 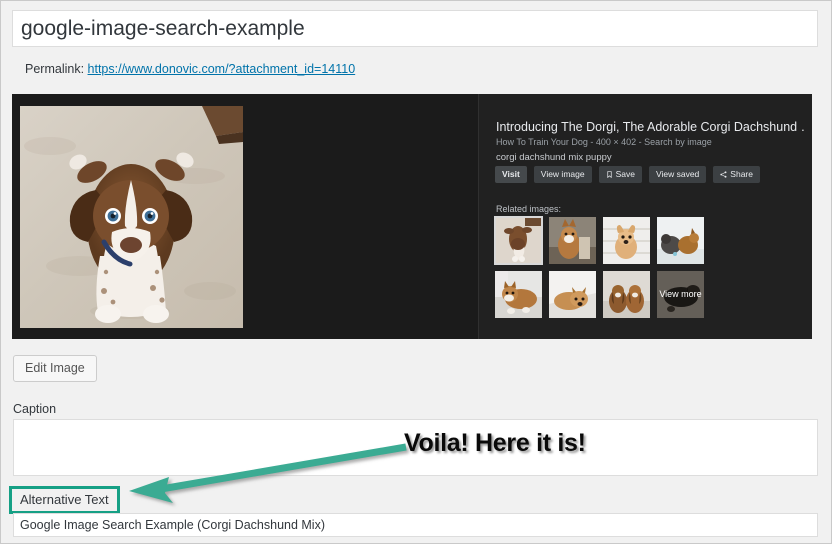 What do you see at coordinates (529, 209) in the screenshot?
I see `related-images-label: Related images:` at bounding box center [529, 209].